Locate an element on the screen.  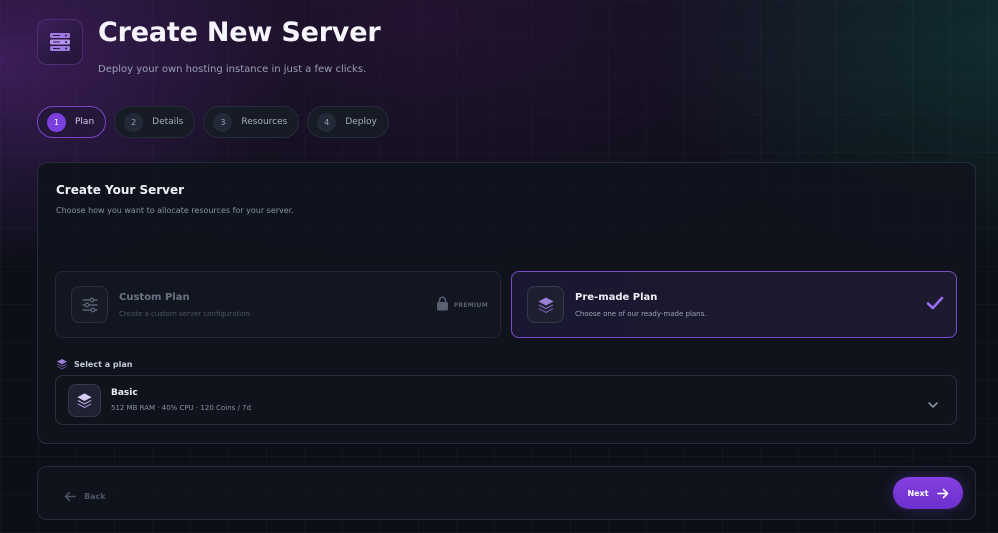
step-number: 2 is located at coordinates (134, 122).